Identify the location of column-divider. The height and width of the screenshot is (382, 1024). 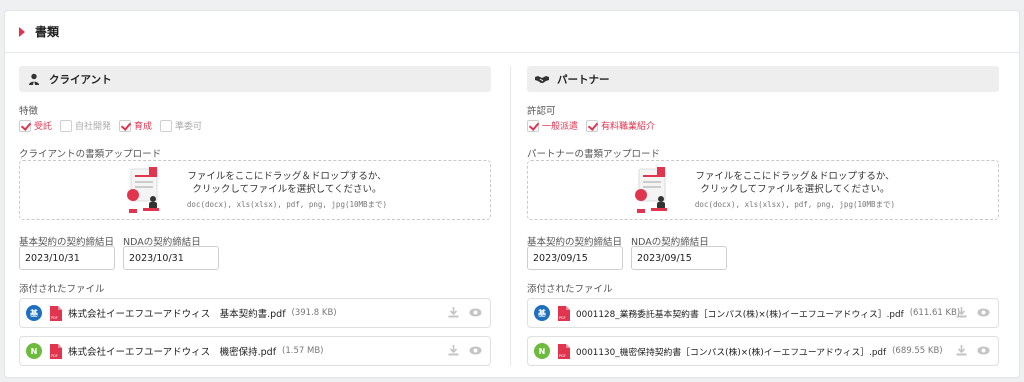
(510, 216).